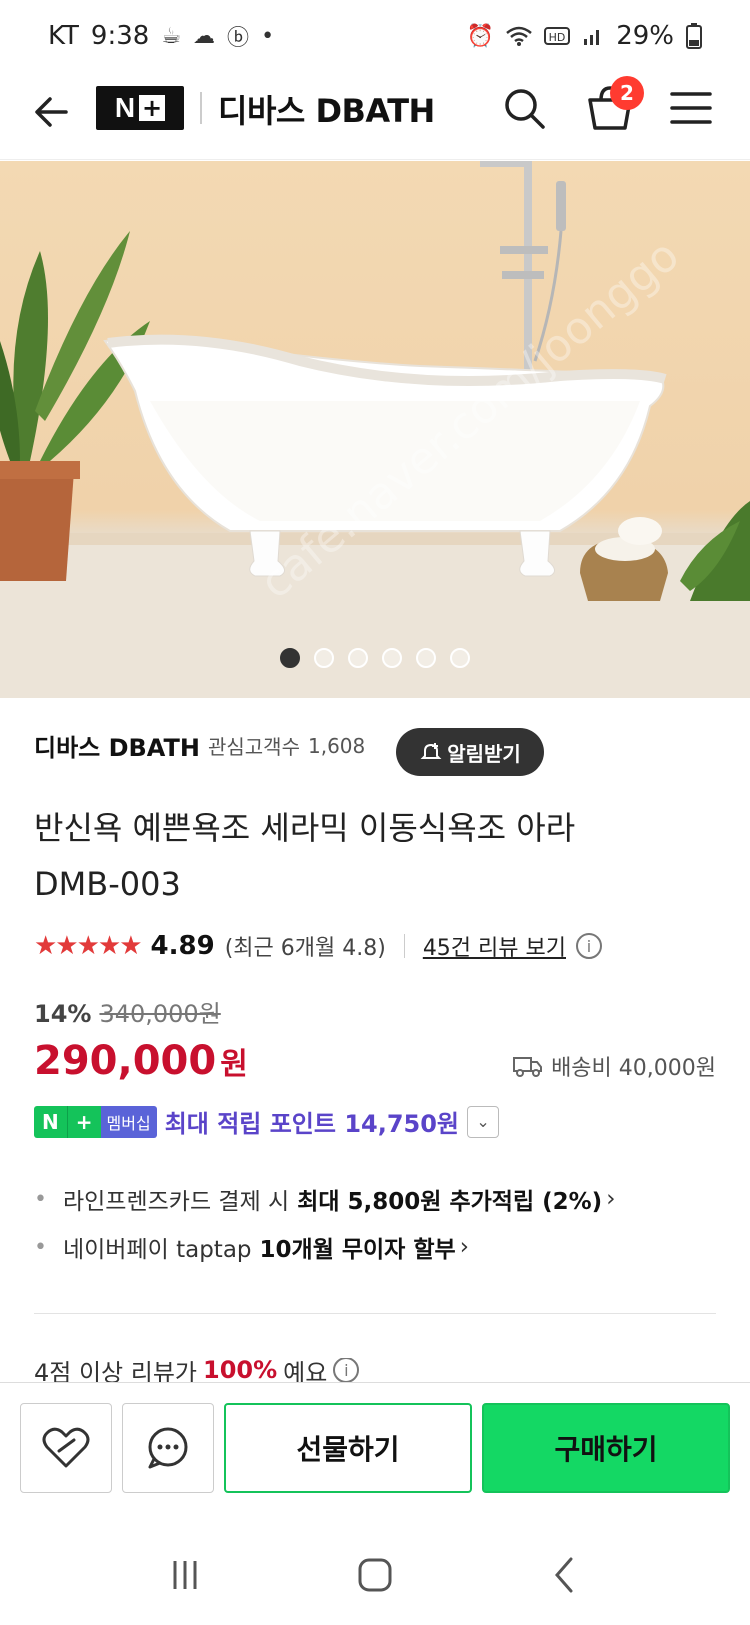 Image resolution: width=750 pixels, height=1625 pixels. Describe the element at coordinates (633, 1068) in the screenshot. I see `shipping-fee: 배송비 40,000원` at that location.